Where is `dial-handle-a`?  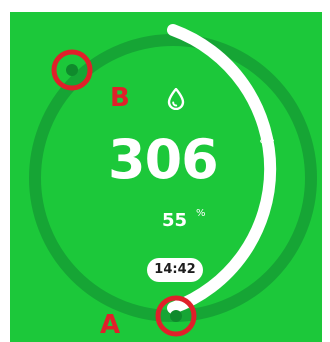 dial-handle-a is located at coordinates (176, 316).